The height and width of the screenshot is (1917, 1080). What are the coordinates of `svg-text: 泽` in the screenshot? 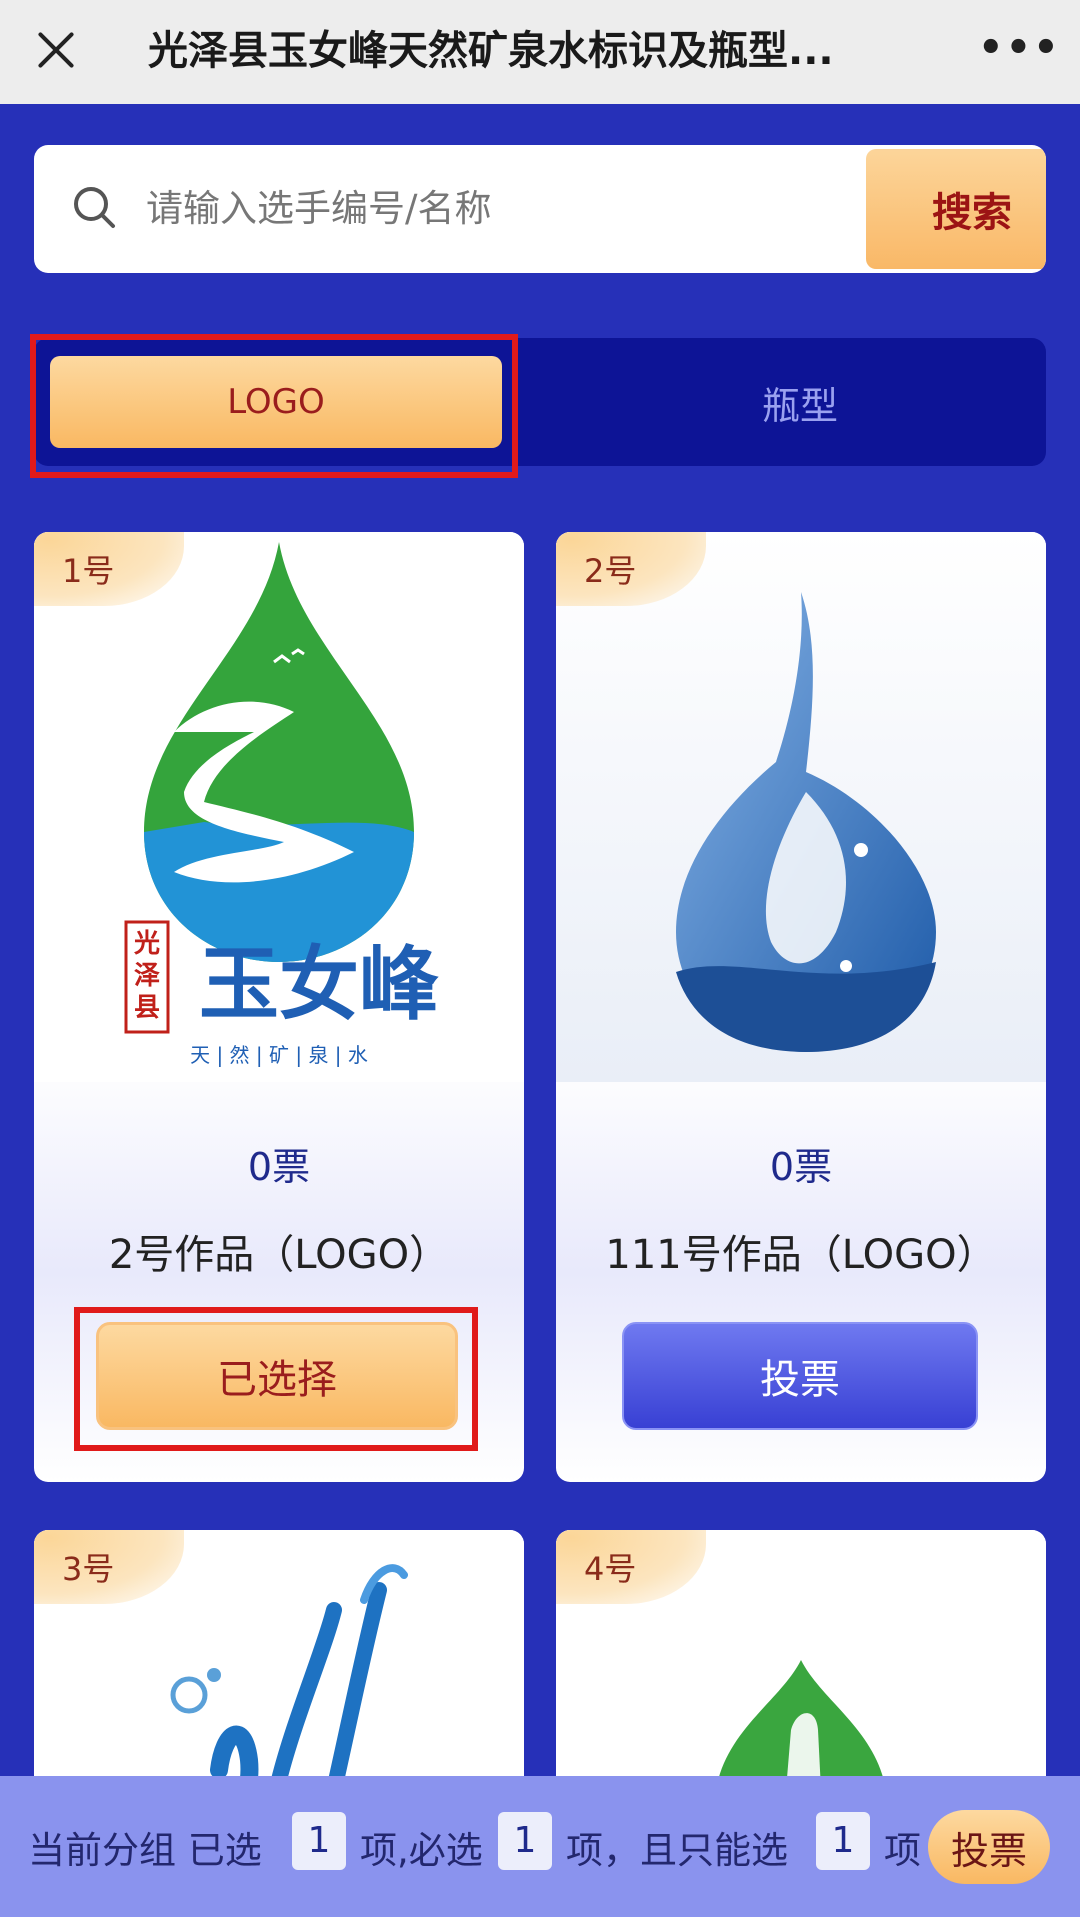 It's located at (147, 976).